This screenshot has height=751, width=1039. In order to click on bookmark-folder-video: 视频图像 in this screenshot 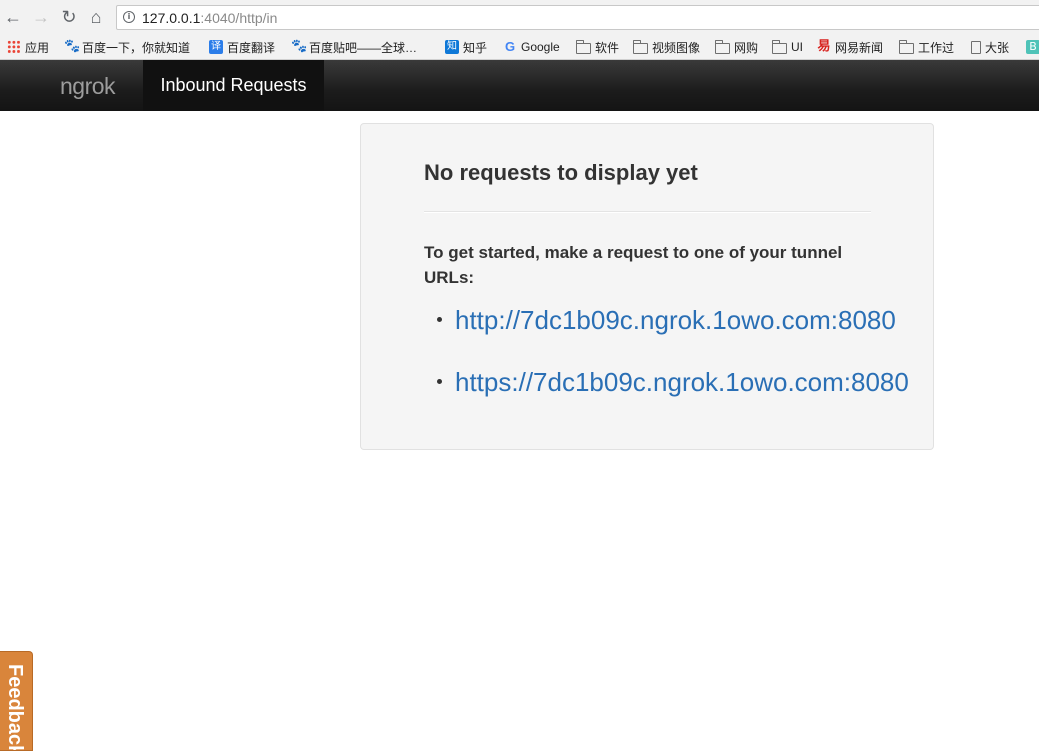, I will do `click(666, 47)`.